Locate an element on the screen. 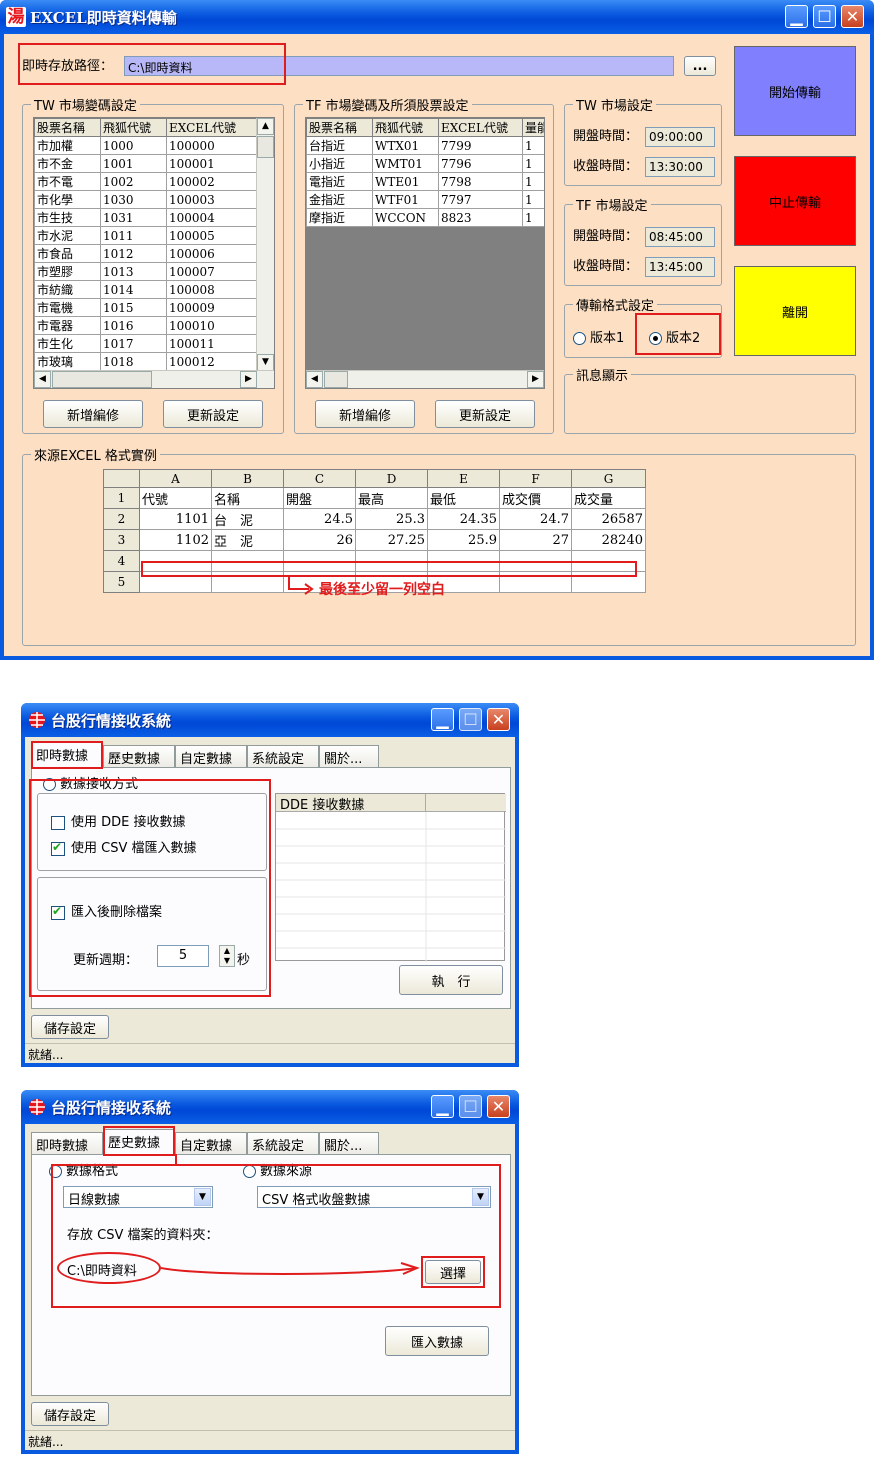 The height and width of the screenshot is (1464, 894). stop-transfer-button: 中止傳輸 is located at coordinates (795, 201).